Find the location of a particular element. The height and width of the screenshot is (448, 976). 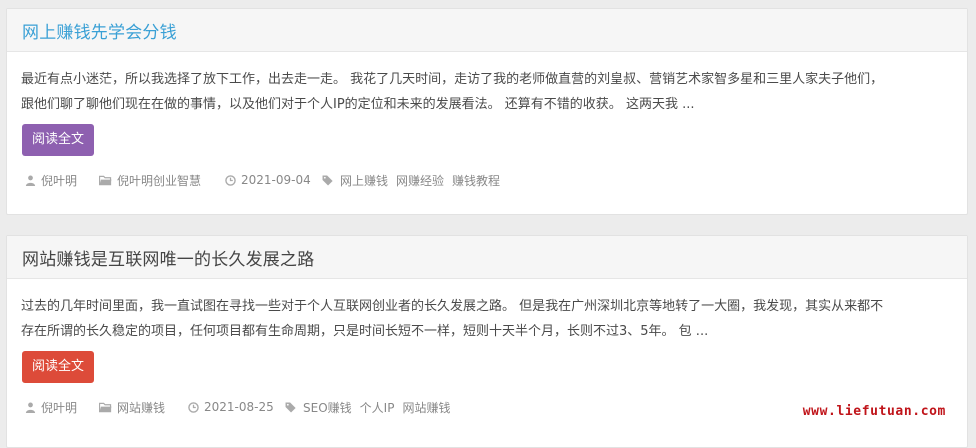

post-title-link: 网站赚钱是互联网唯一的长久发展之路 is located at coordinates (168, 257).